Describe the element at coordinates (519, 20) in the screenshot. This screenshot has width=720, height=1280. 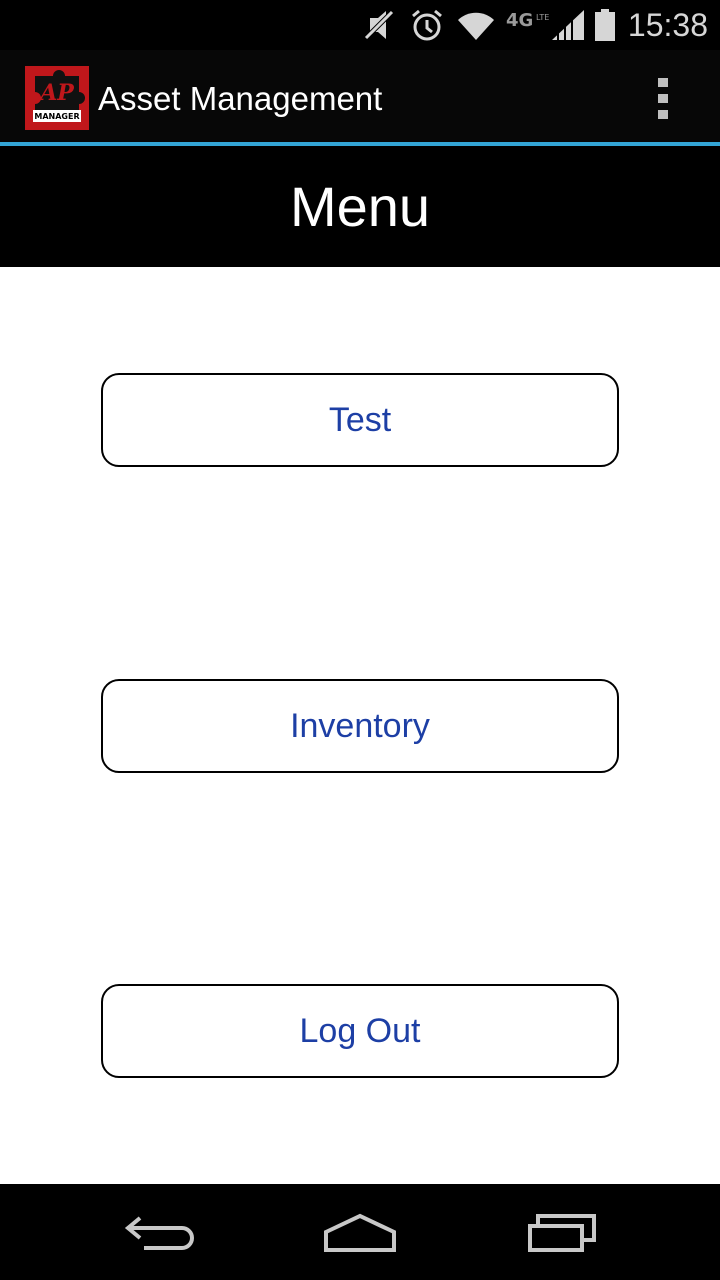
I see `svg-text: 4G` at that location.